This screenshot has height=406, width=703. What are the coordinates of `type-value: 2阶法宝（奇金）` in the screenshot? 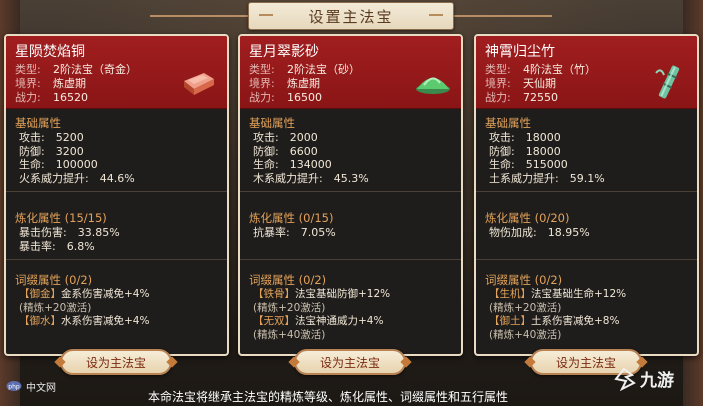 It's located at (95, 69).